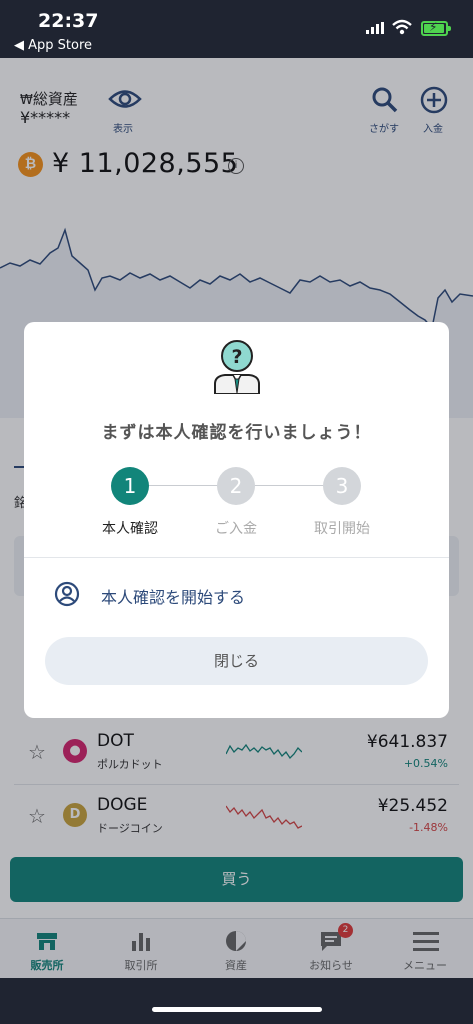 Image resolution: width=473 pixels, height=1024 pixels. What do you see at coordinates (130, 529) in the screenshot?
I see `step-1-label: 本人確認` at bounding box center [130, 529].